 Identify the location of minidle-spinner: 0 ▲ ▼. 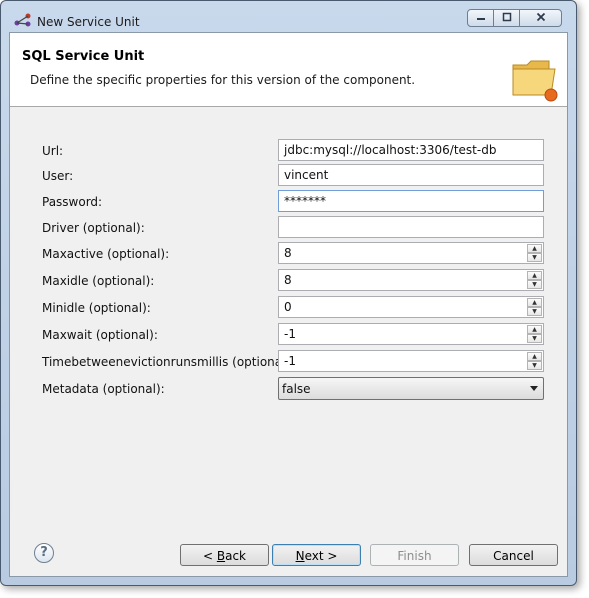
(411, 307).